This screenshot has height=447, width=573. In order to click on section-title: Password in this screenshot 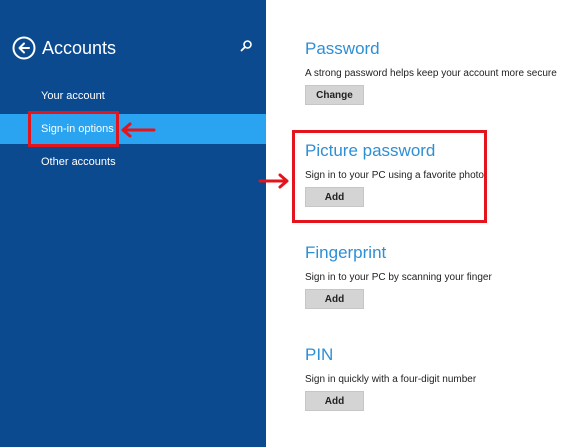, I will do `click(342, 48)`.